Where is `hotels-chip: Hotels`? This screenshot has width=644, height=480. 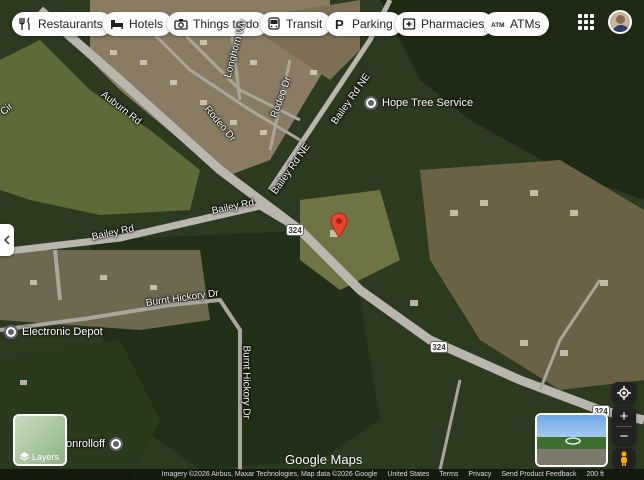
hotels-chip: Hotels is located at coordinates (138, 24).